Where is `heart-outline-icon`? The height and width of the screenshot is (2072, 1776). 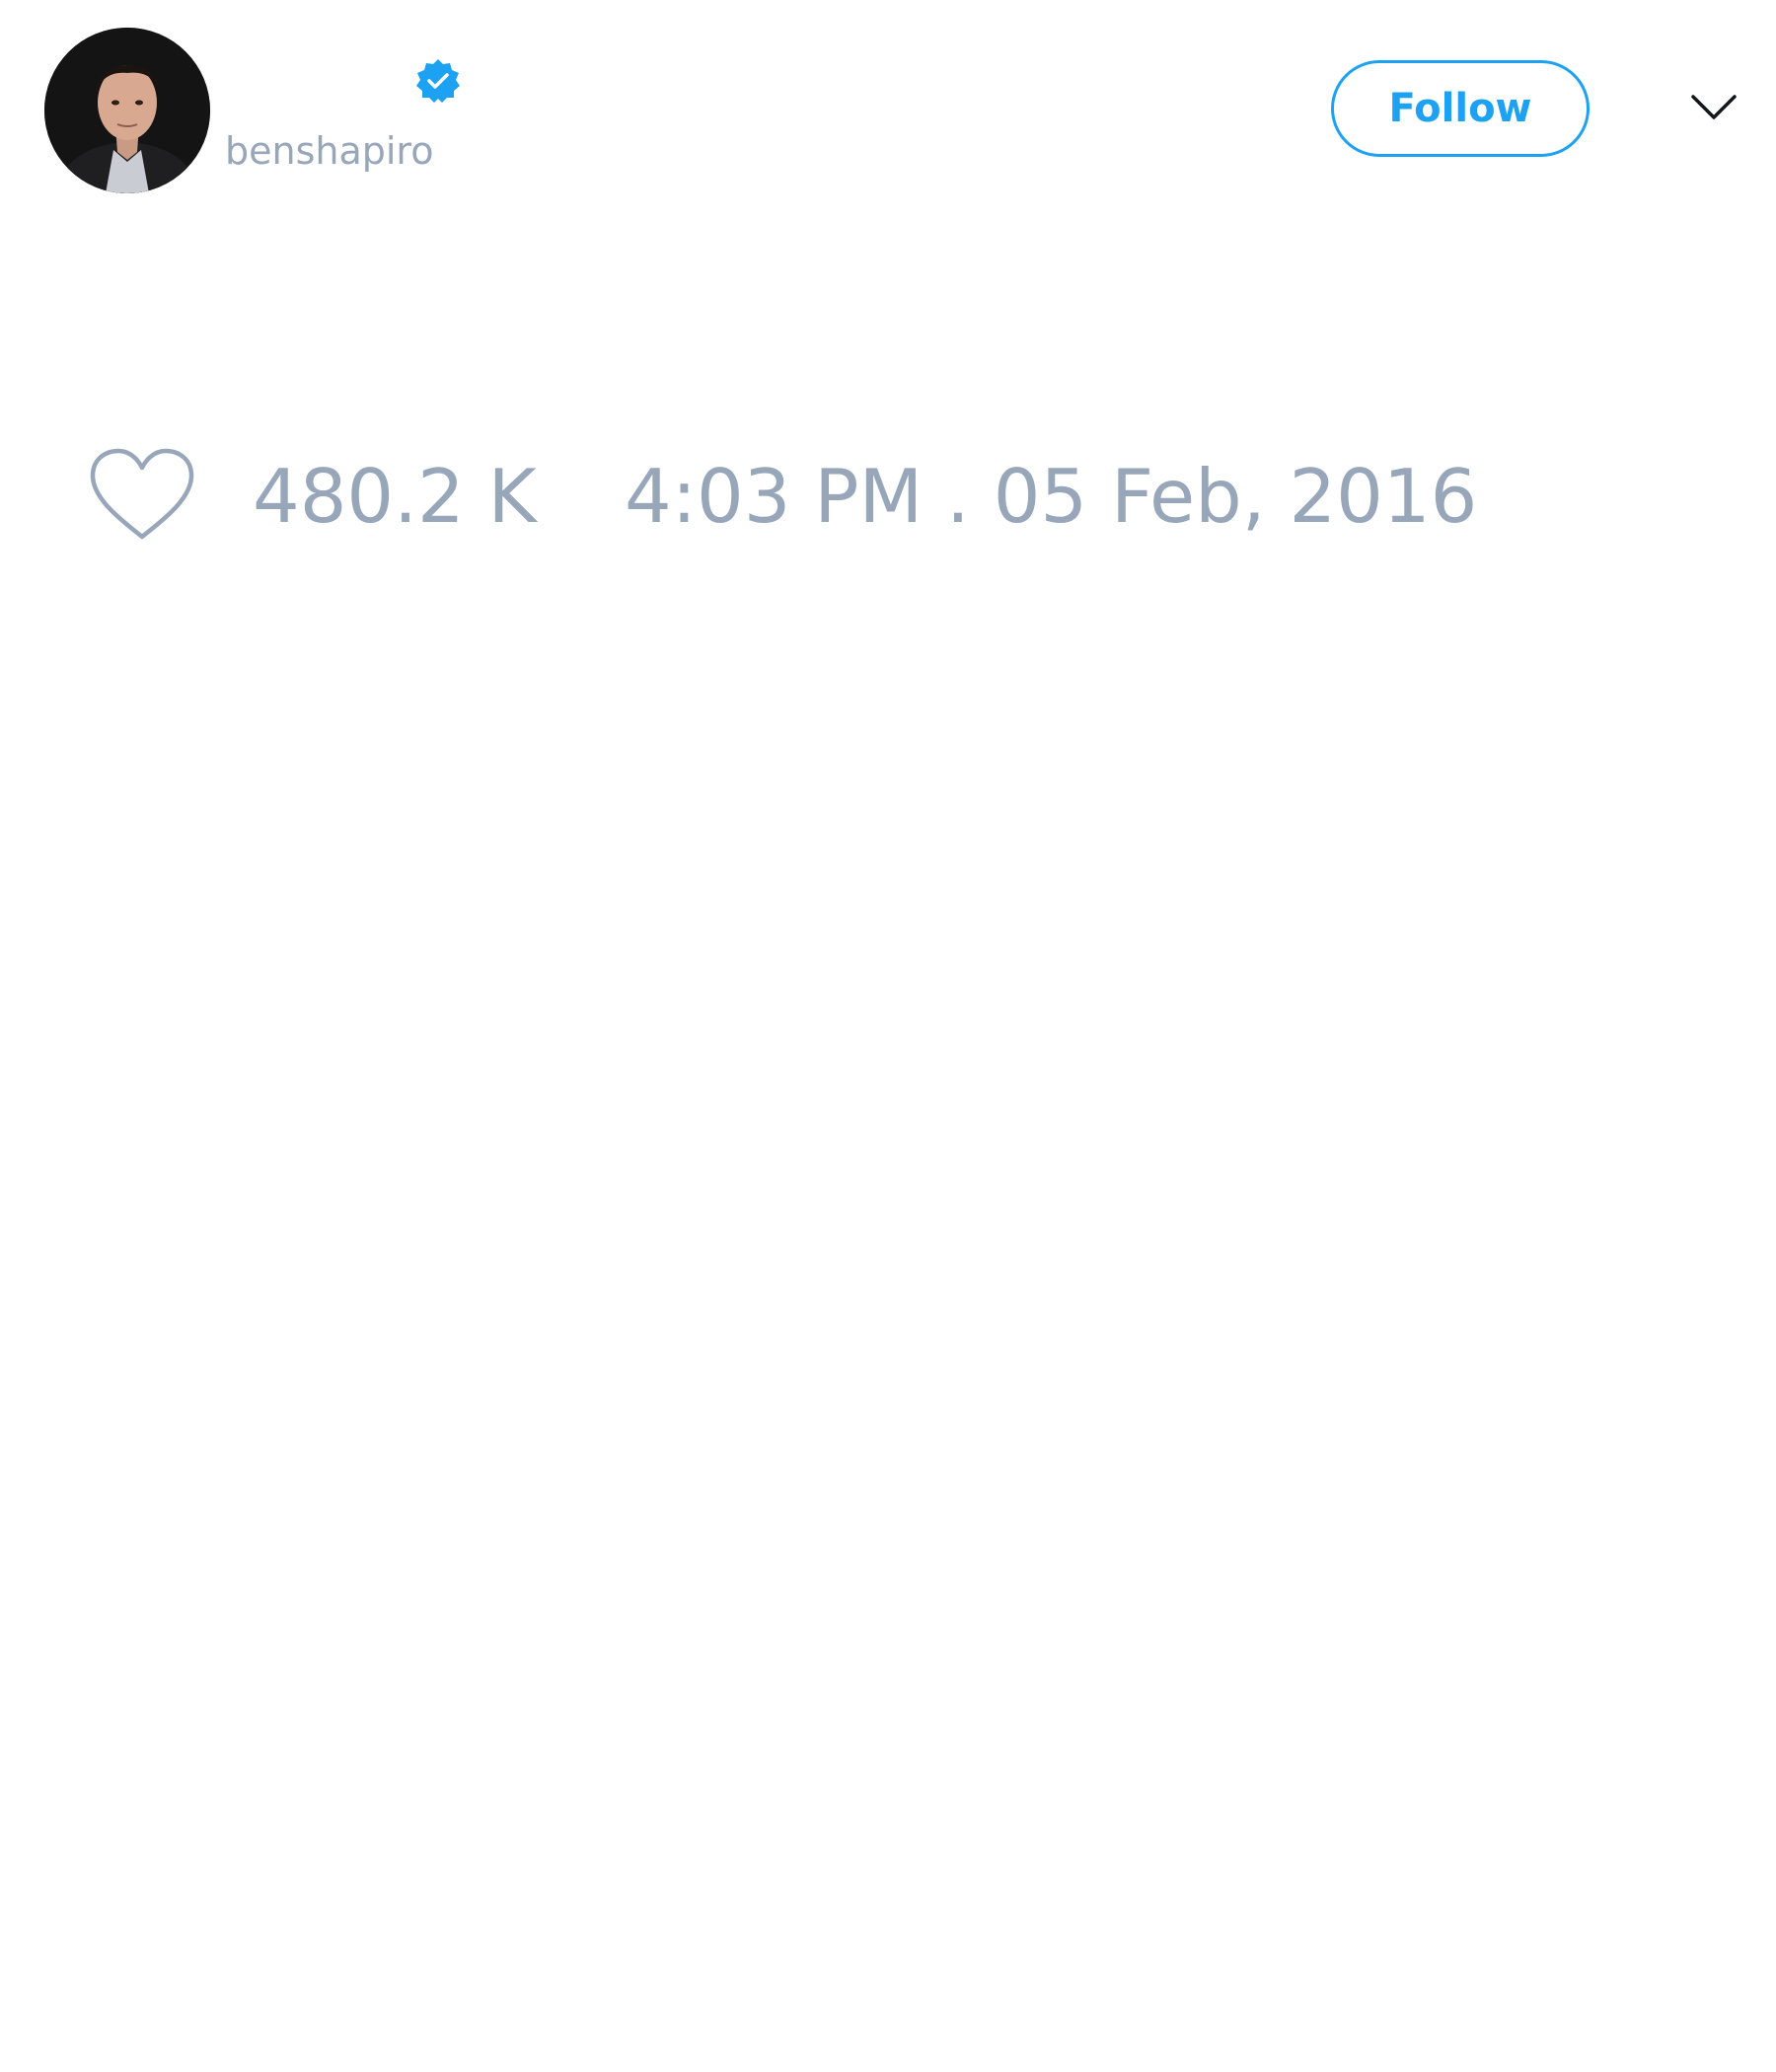
heart-outline-icon is located at coordinates (142, 496).